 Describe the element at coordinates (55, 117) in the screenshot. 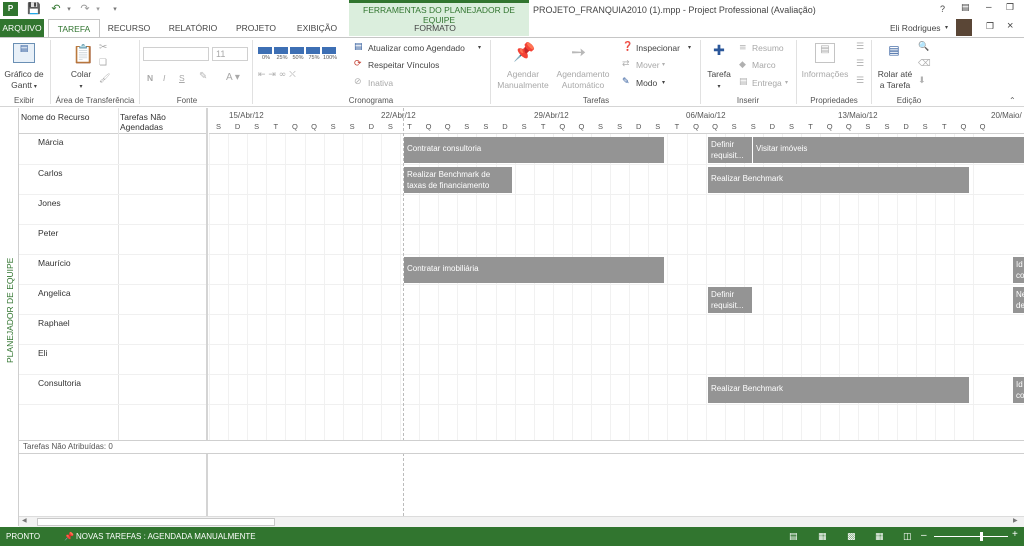

I see `col-resource-name: Nome do Recurso` at that location.